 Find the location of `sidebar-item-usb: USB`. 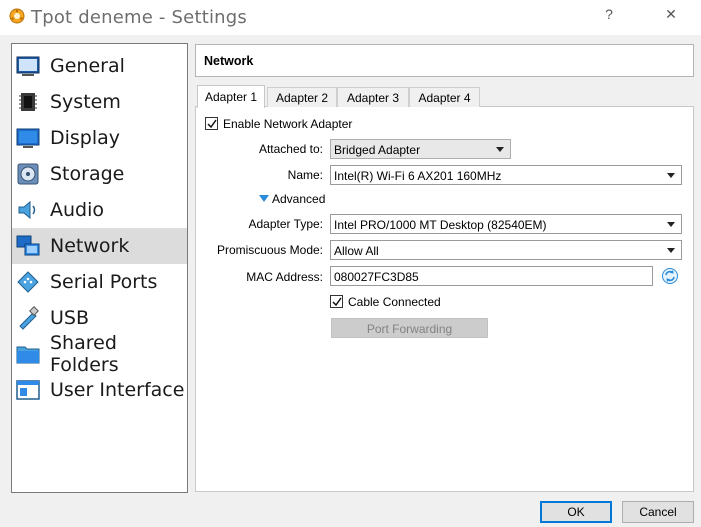

sidebar-item-usb: USB is located at coordinates (99, 318).